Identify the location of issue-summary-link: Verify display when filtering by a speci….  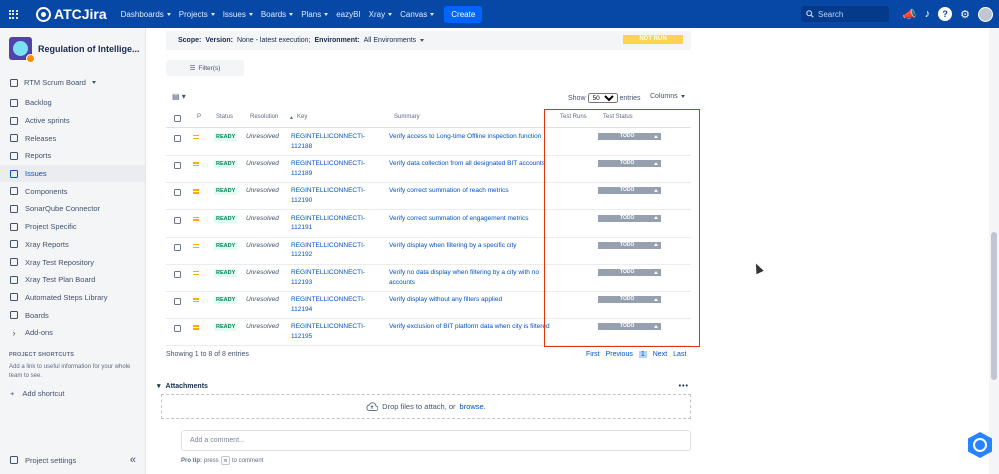
(471, 246).